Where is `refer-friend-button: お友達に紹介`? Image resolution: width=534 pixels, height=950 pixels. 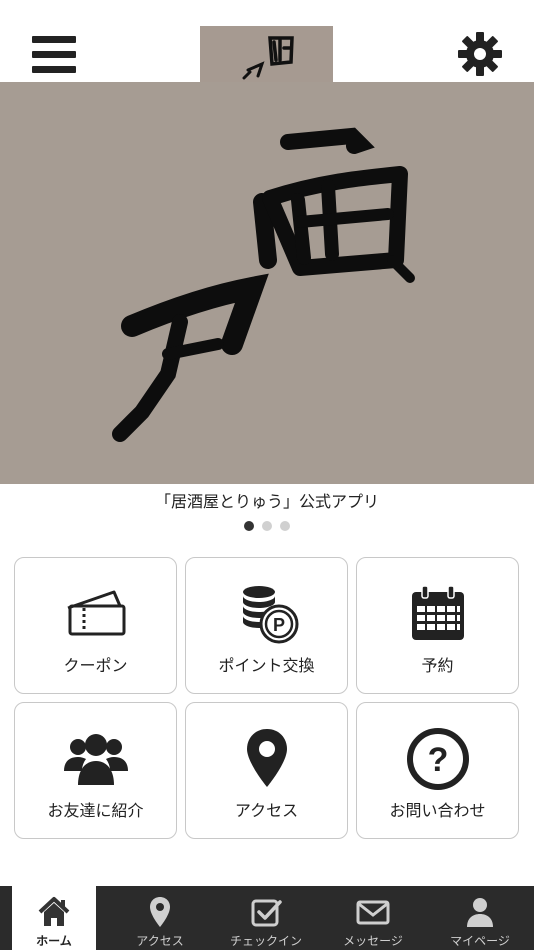 refer-friend-button: お友達に紹介 is located at coordinates (95, 770).